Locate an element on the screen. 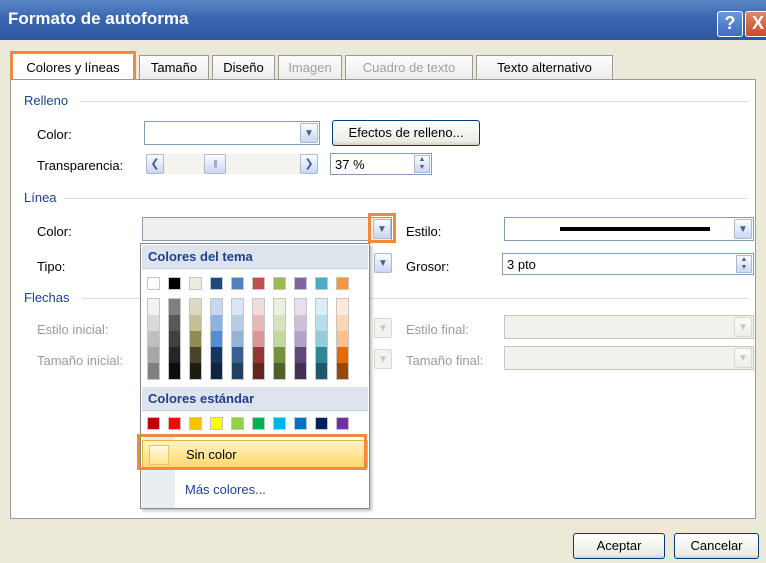  close-button: X is located at coordinates (755, 24).